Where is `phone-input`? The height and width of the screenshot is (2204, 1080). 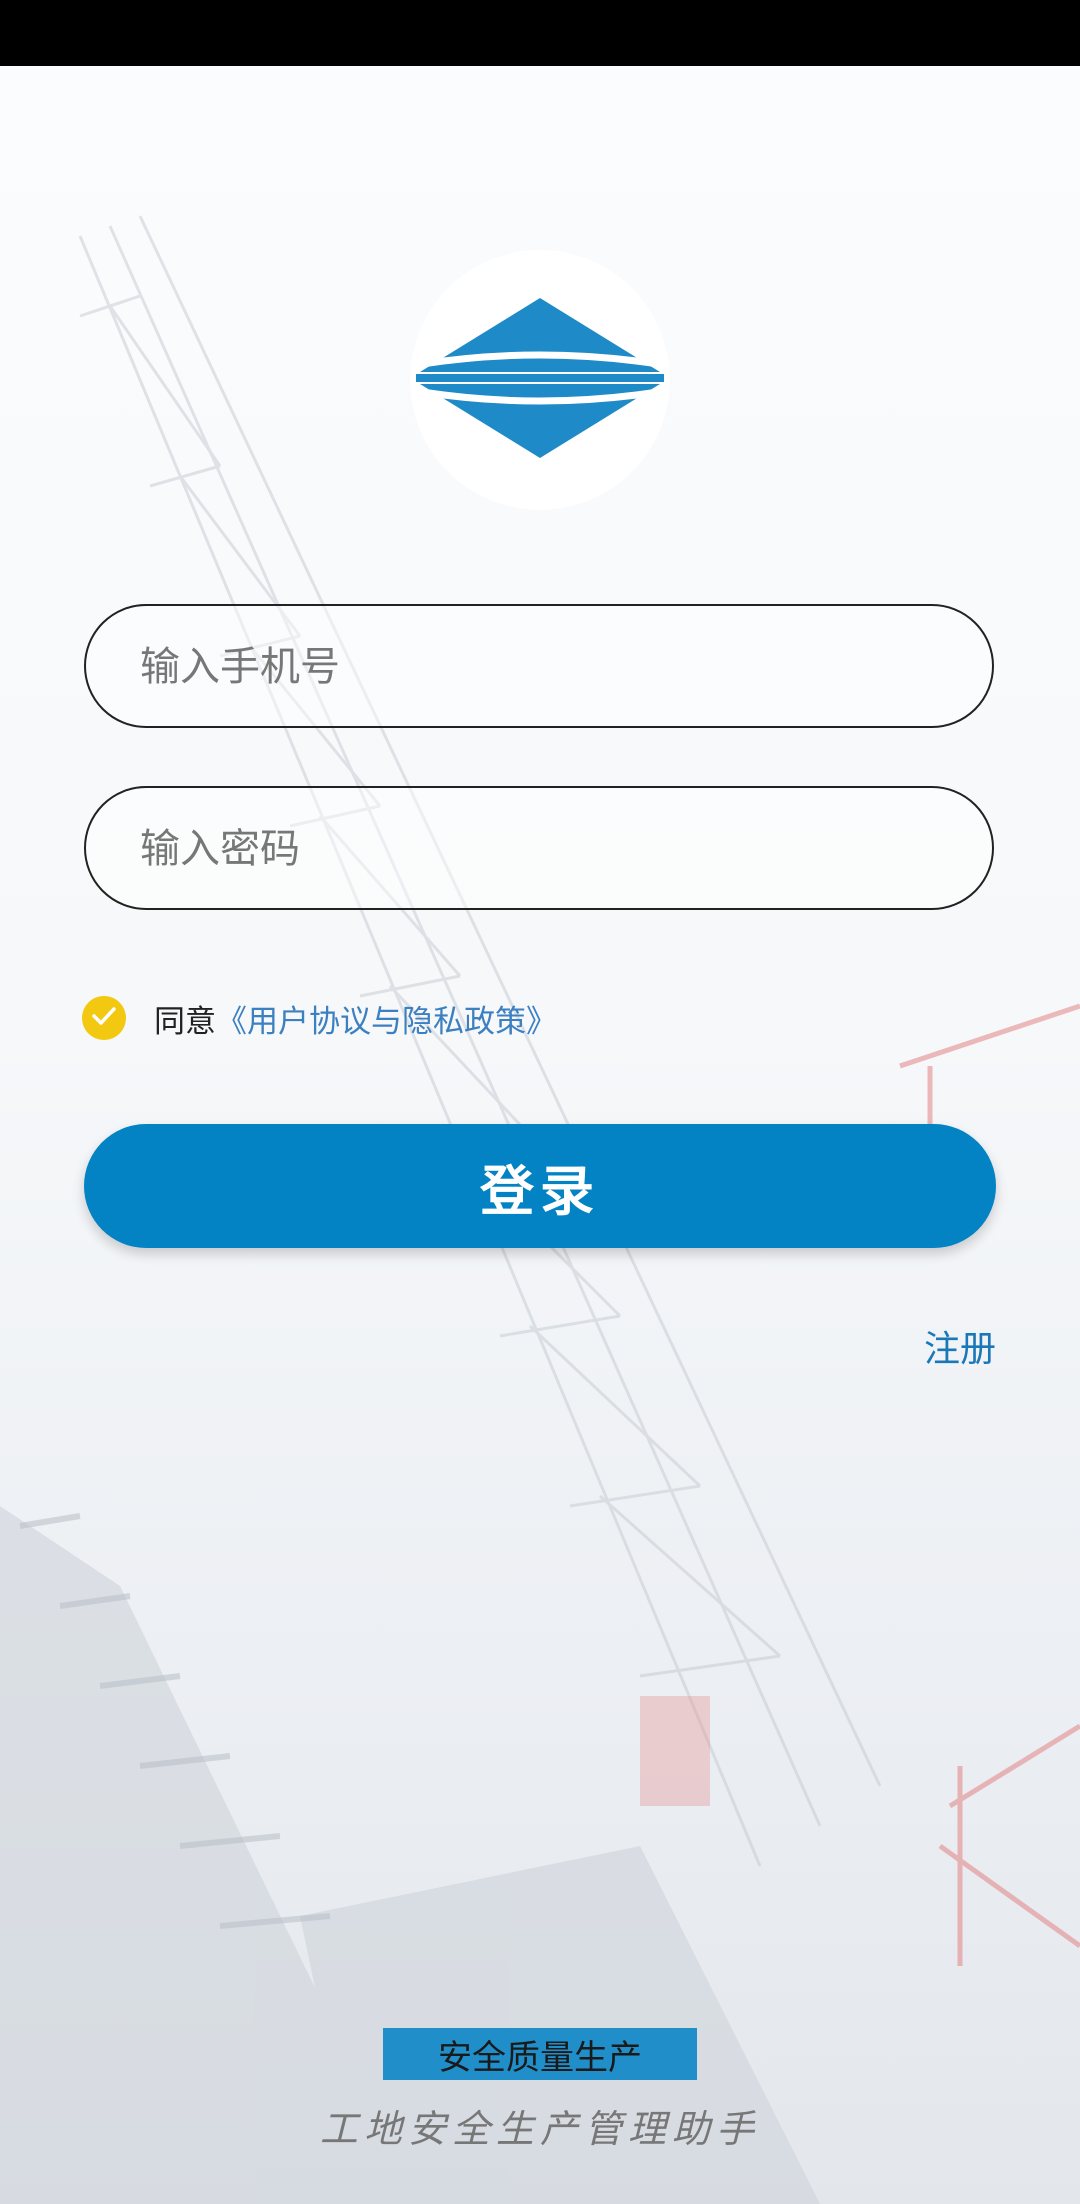 phone-input is located at coordinates (540, 667).